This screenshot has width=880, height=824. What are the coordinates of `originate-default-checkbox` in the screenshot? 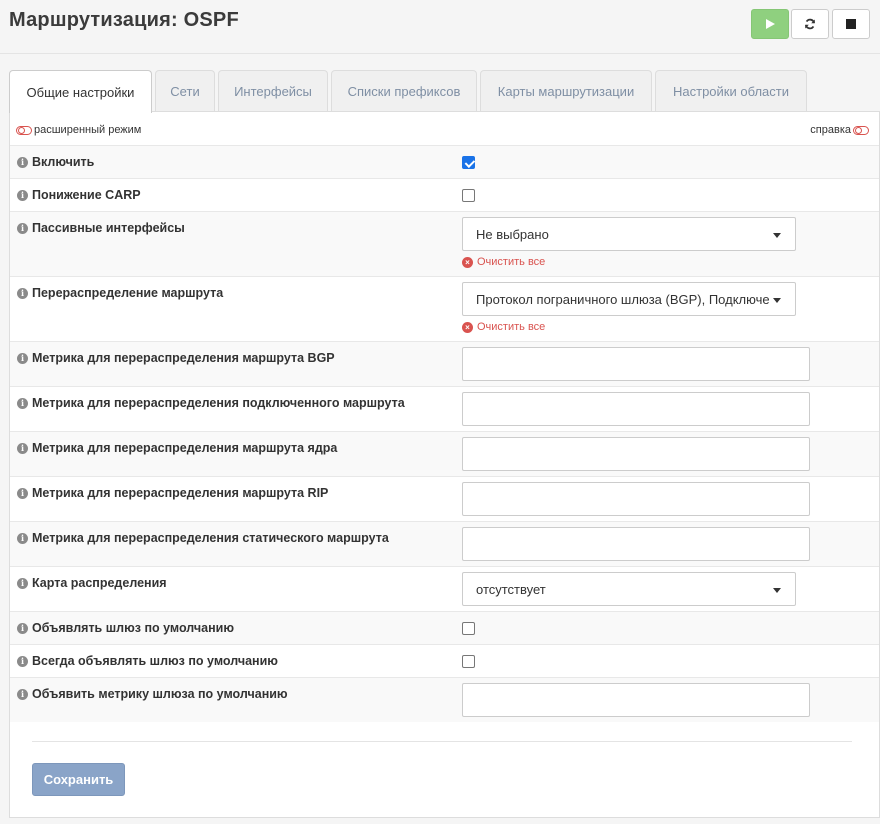 It's located at (468, 628).